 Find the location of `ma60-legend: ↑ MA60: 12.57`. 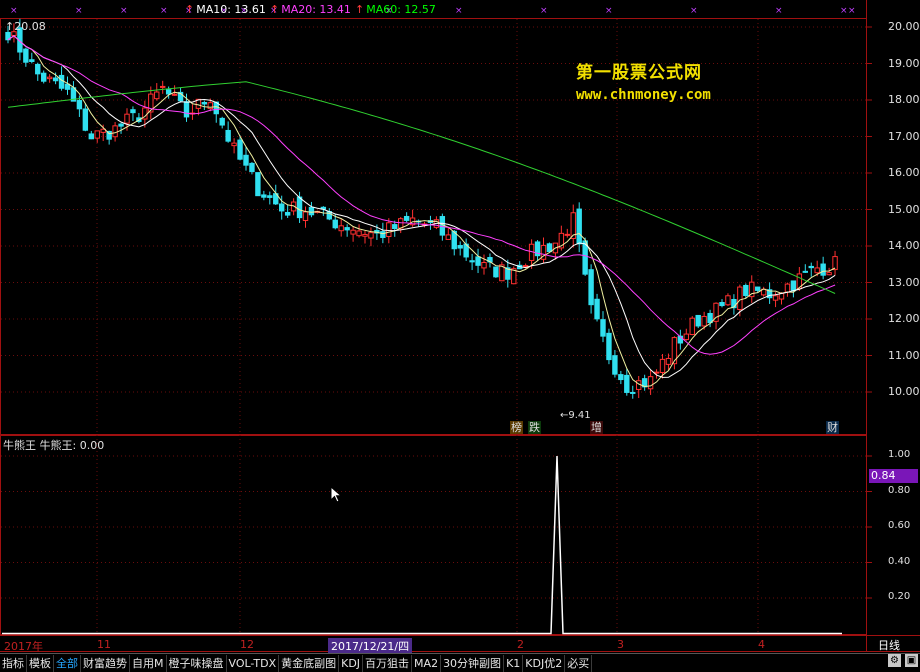

ma60-legend: ↑ MA60: 12.57 is located at coordinates (395, 9).